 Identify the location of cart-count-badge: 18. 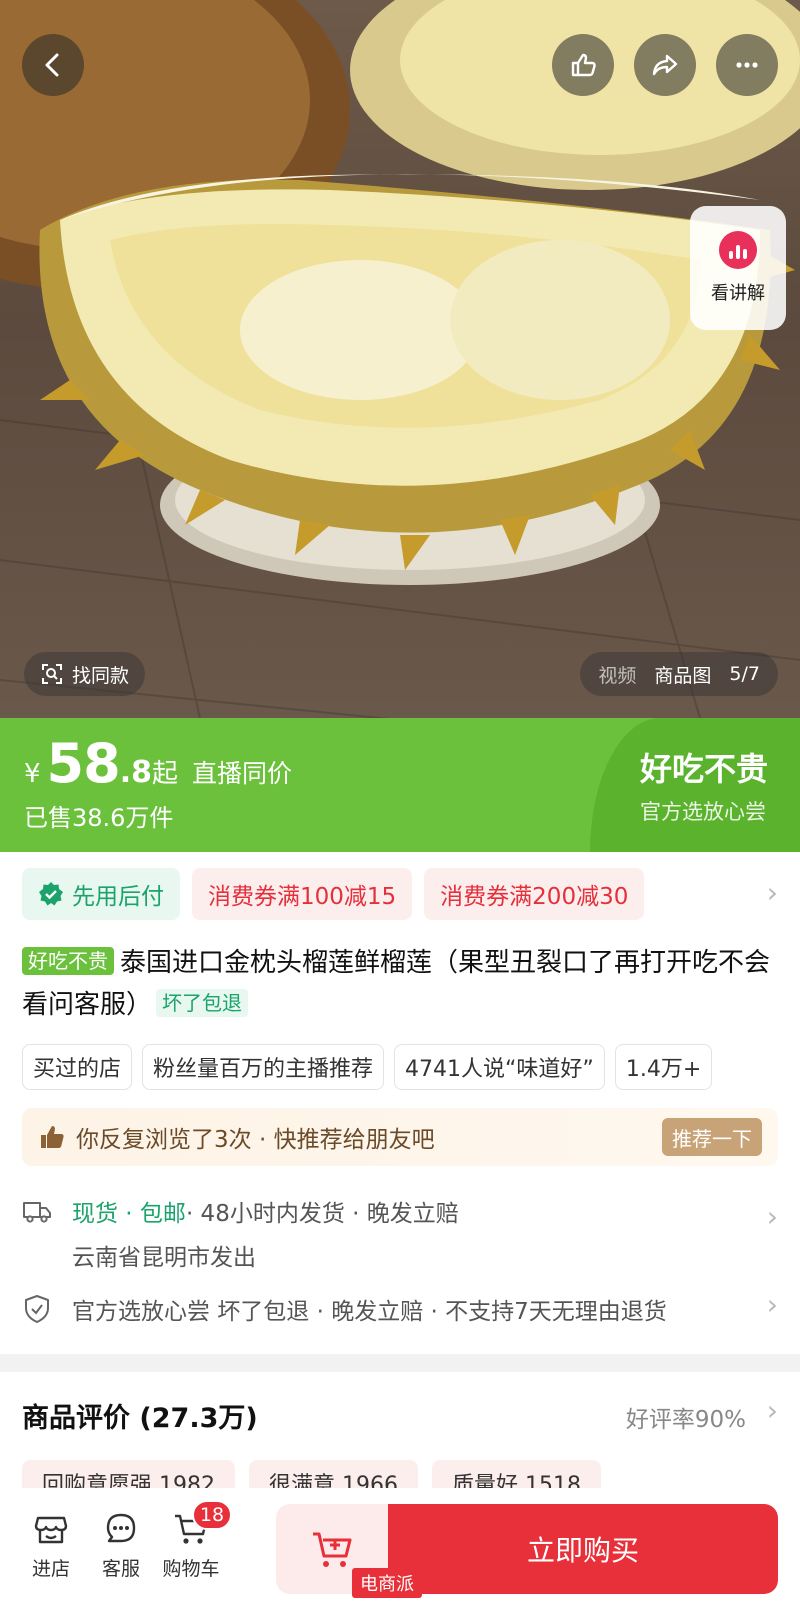
(212, 1515).